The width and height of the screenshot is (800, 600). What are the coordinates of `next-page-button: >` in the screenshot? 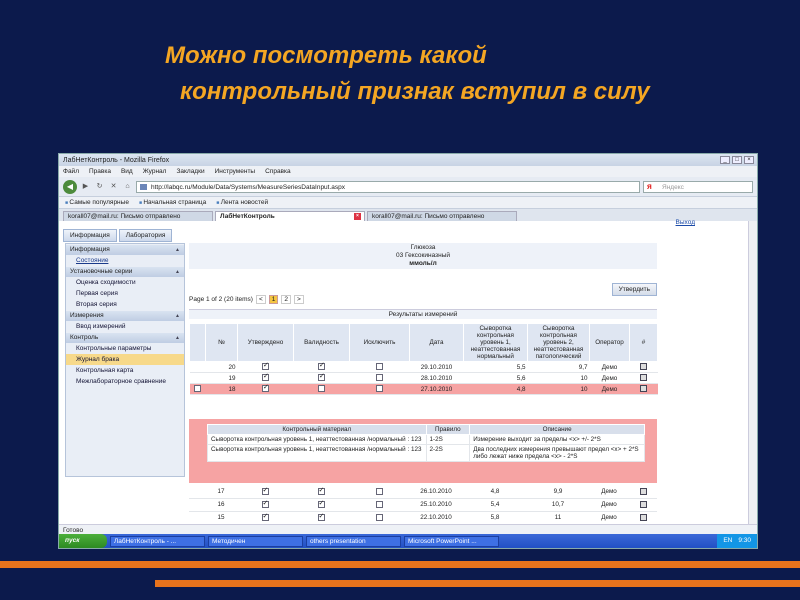 It's located at (299, 299).